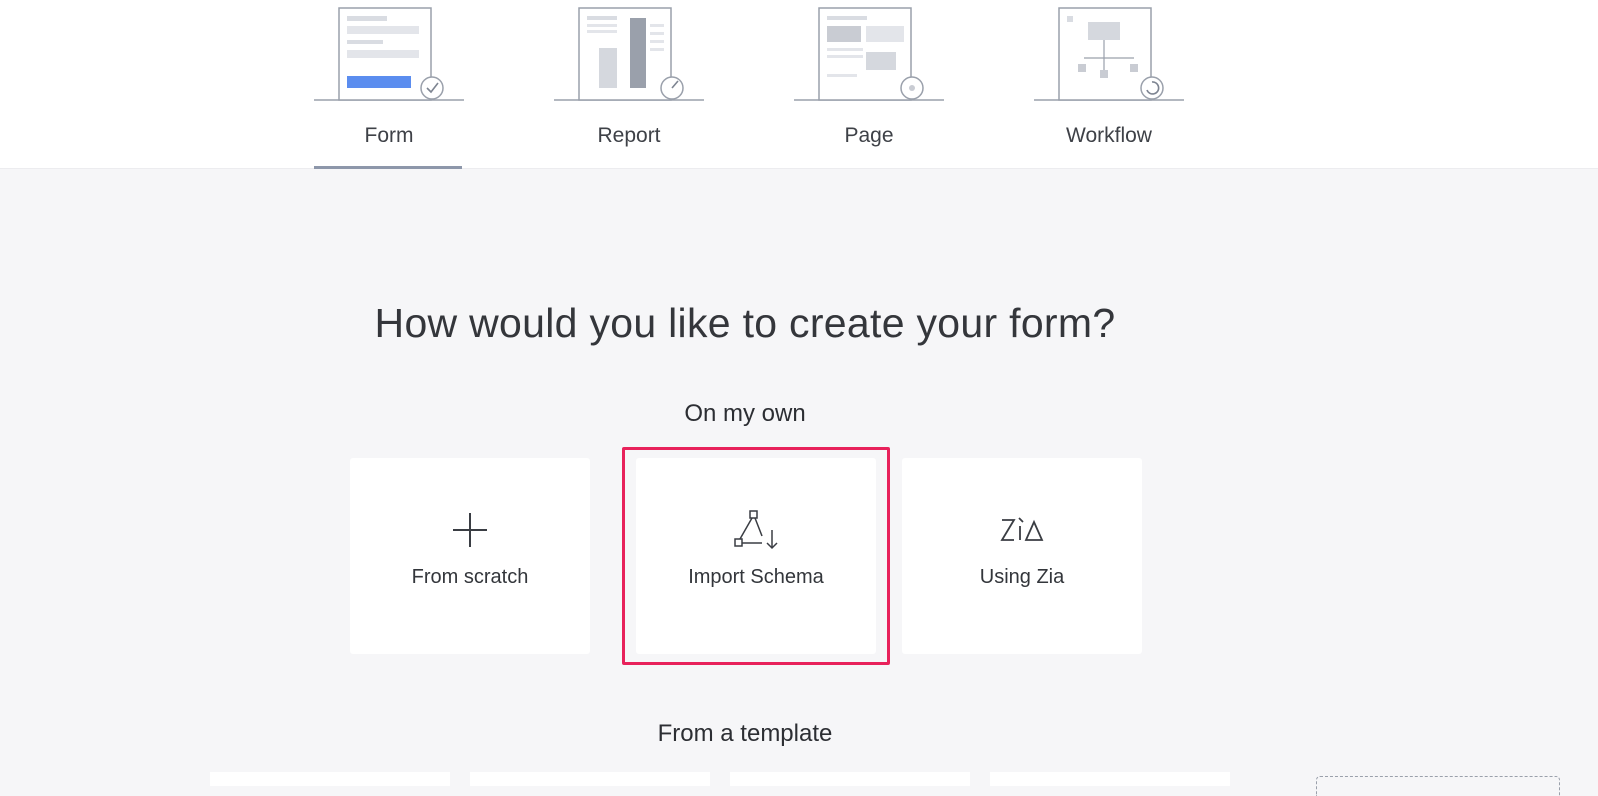 This screenshot has width=1598, height=796. What do you see at coordinates (1022, 556) in the screenshot?
I see `using-zia-card: Using Zia` at bounding box center [1022, 556].